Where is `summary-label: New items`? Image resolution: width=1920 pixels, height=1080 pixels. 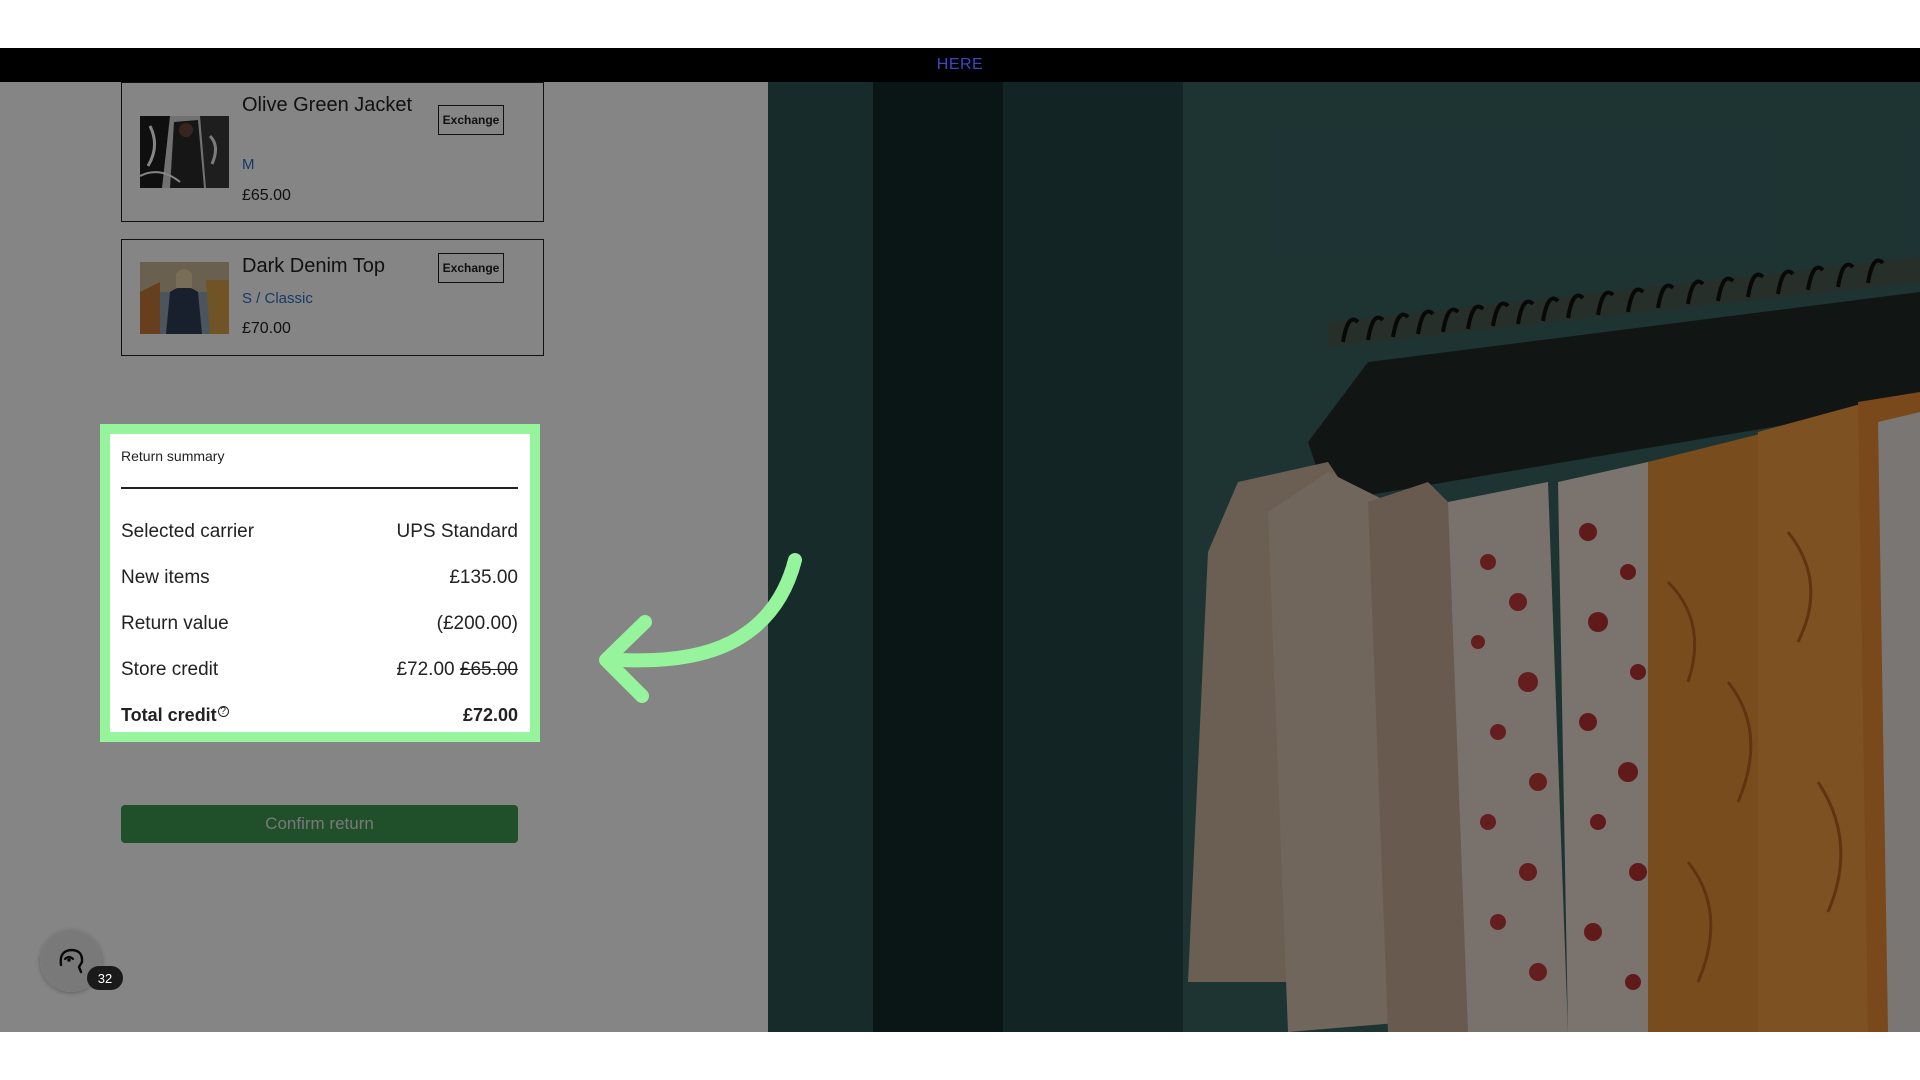
summary-label: New items is located at coordinates (165, 577).